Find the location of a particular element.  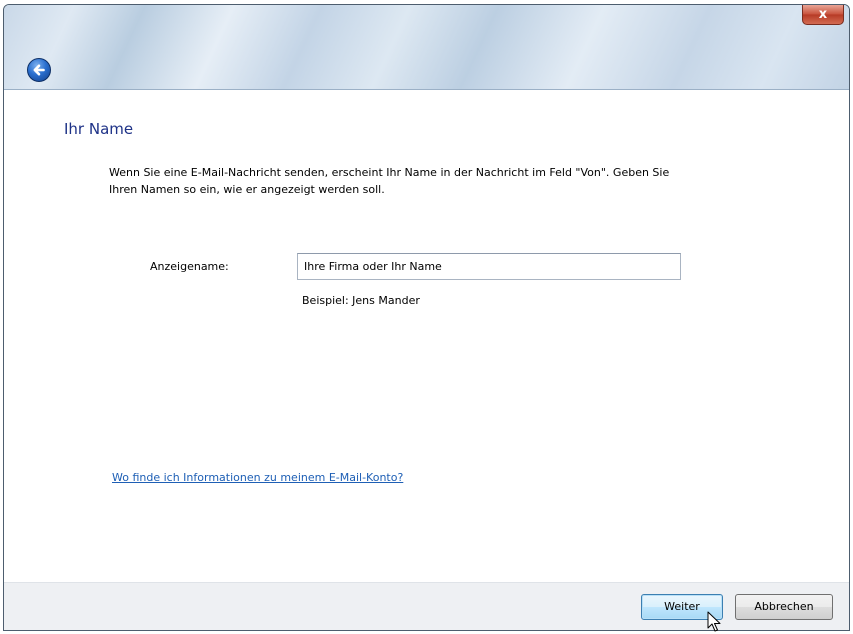

title-bar: x is located at coordinates (426, 47).